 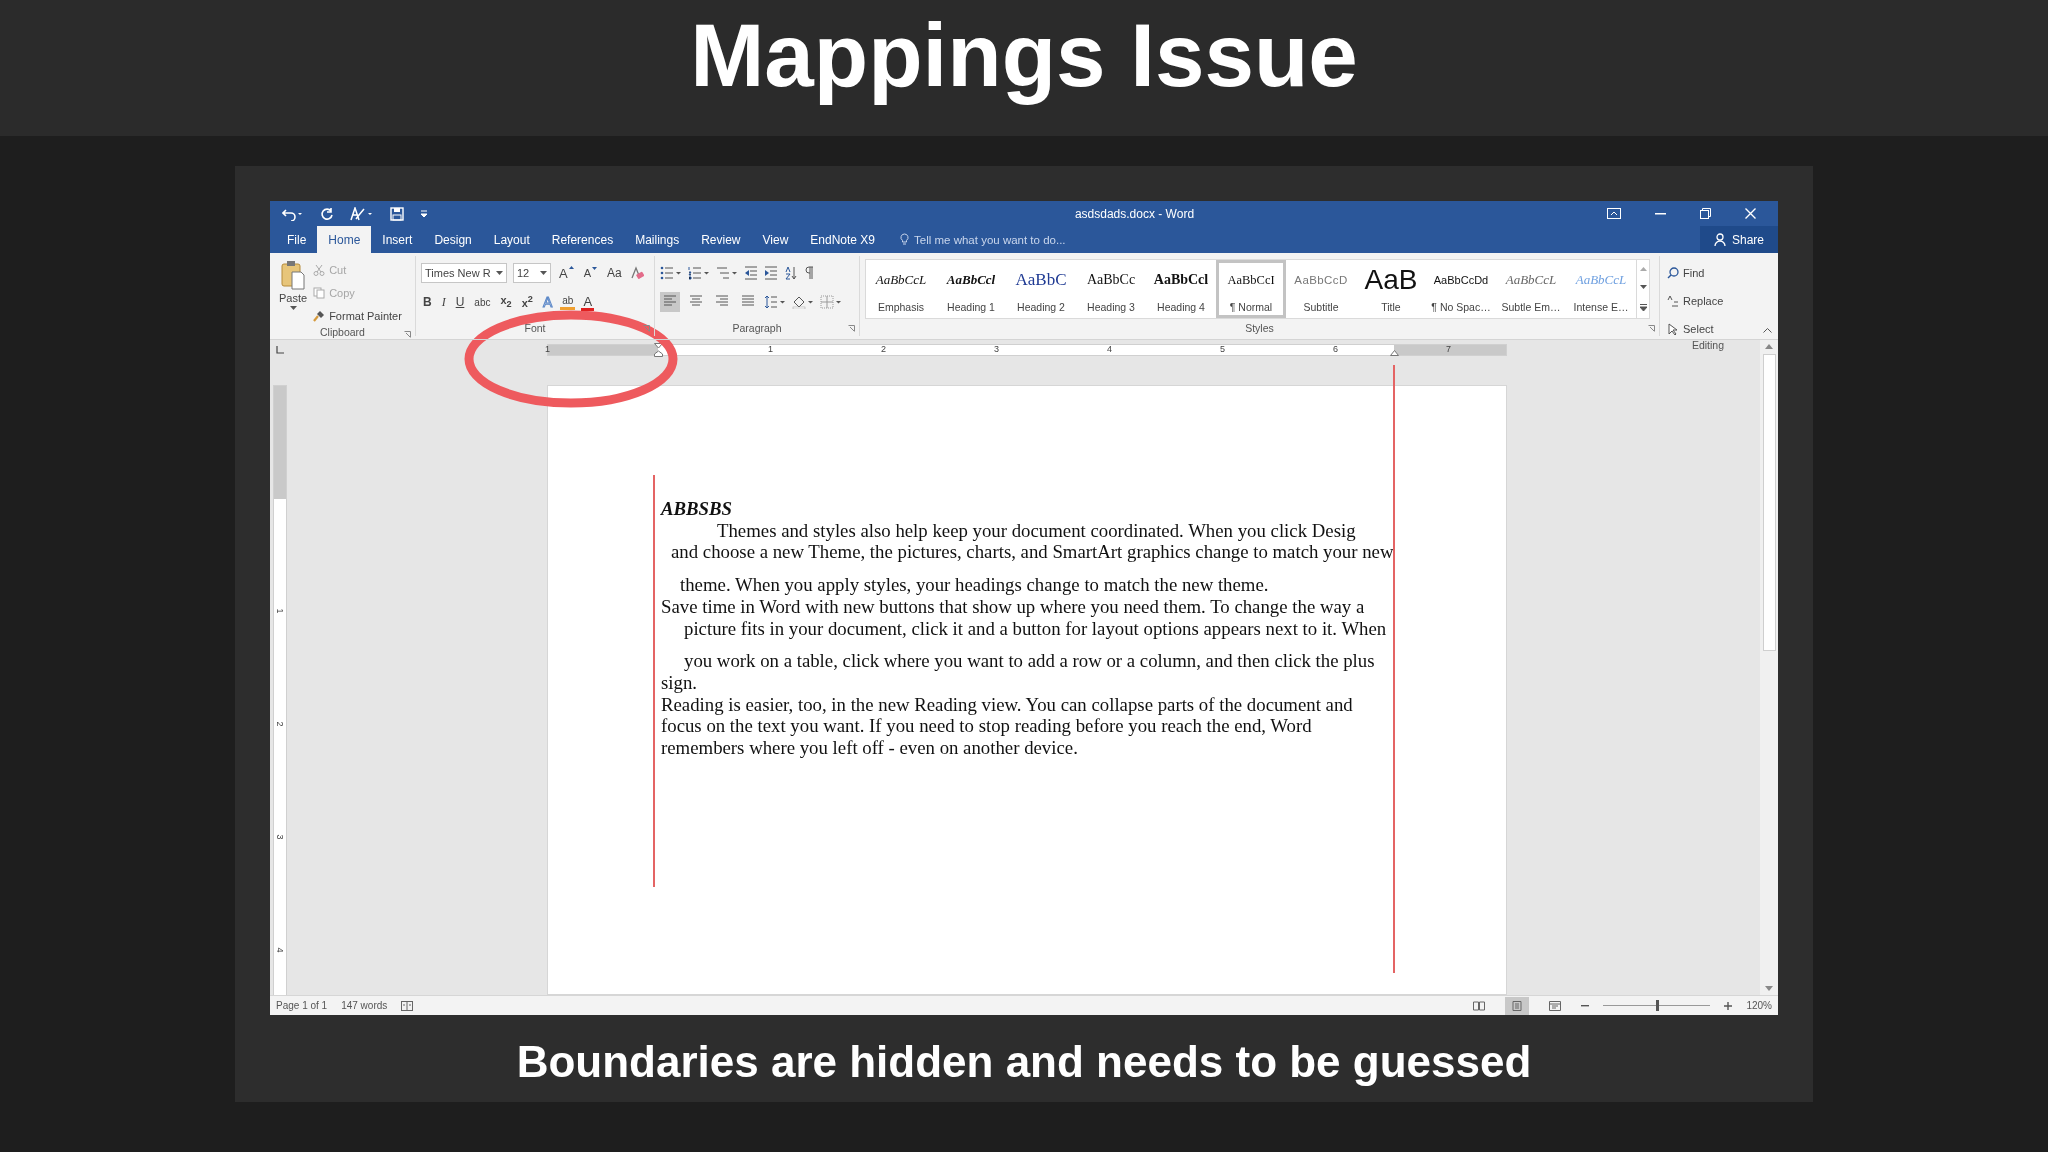 What do you see at coordinates (1738, 239) in the screenshot?
I see `share-button: Share` at bounding box center [1738, 239].